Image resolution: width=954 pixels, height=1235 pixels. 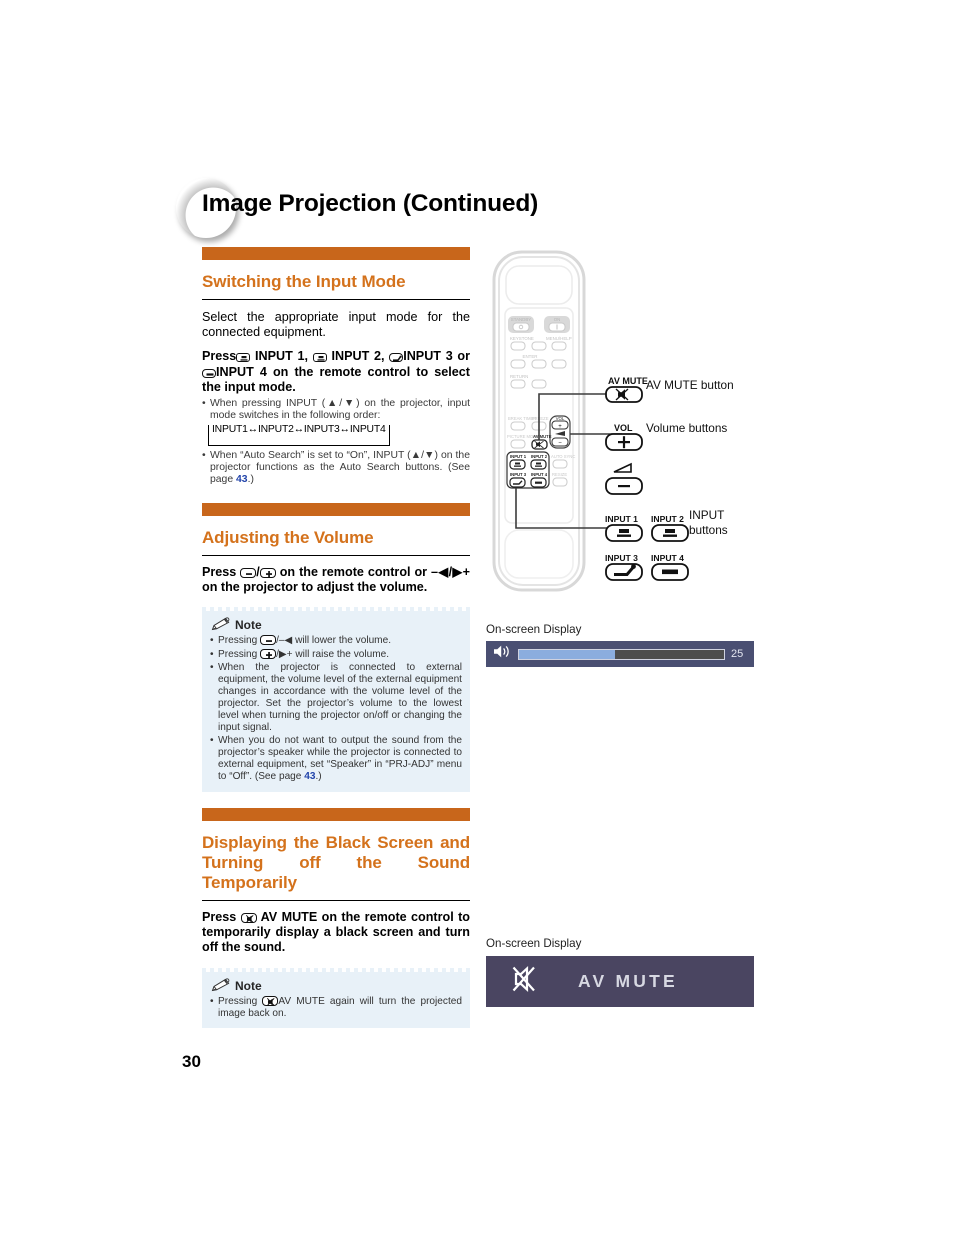 What do you see at coordinates (221, 624) in the screenshot?
I see `pencil-icon` at bounding box center [221, 624].